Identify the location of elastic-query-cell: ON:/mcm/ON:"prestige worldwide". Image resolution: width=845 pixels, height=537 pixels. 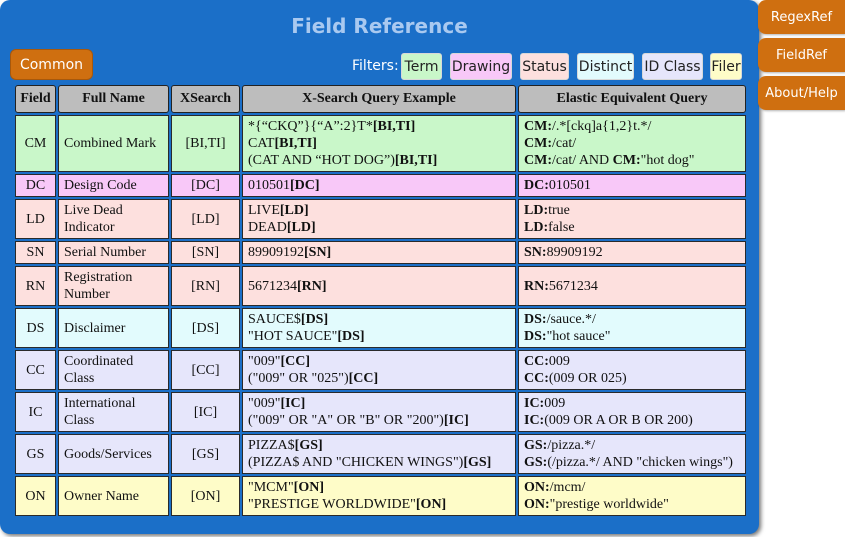
(632, 496).